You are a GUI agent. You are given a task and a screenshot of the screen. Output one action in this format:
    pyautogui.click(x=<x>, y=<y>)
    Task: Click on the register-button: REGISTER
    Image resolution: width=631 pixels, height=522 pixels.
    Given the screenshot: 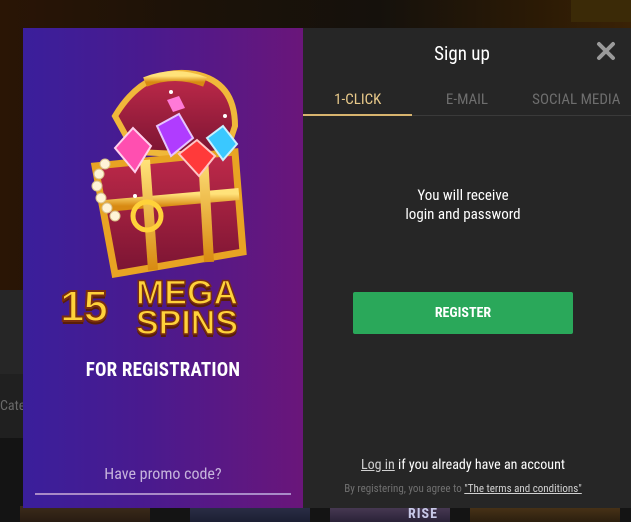 What is the action you would take?
    pyautogui.click(x=463, y=313)
    